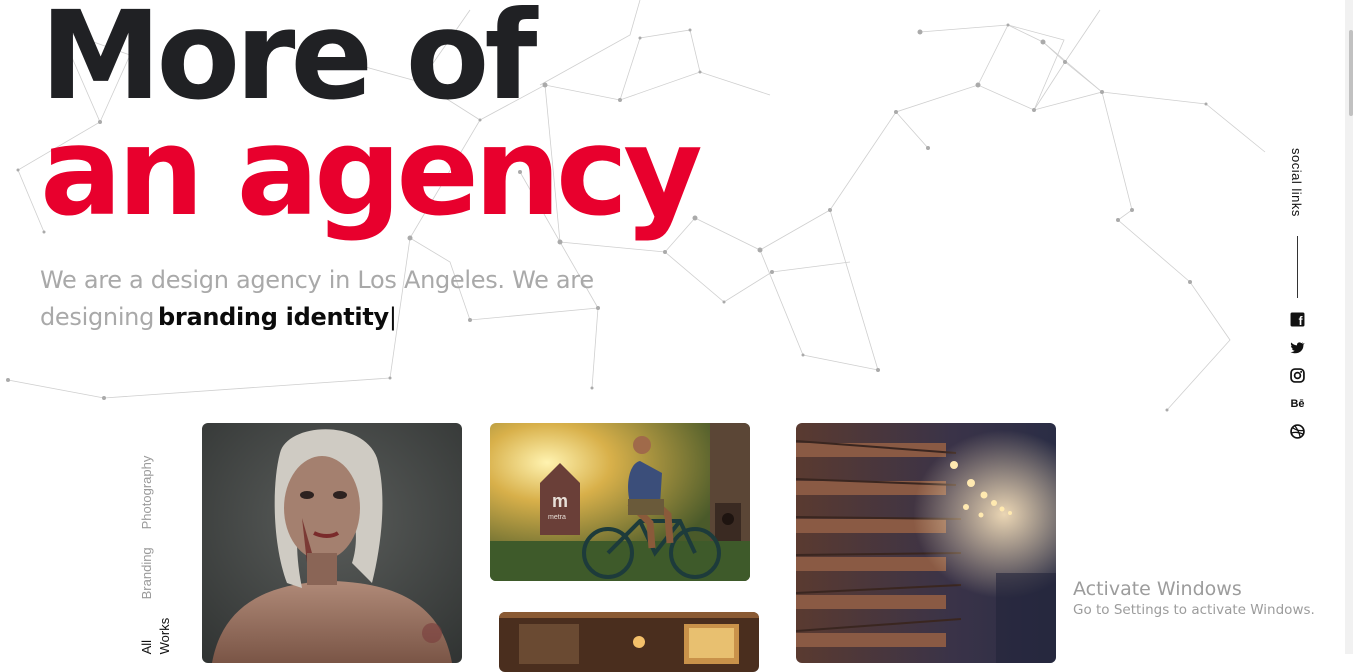 The image size is (1353, 672). What do you see at coordinates (1297, 431) in the screenshot?
I see `dribbble-icon` at bounding box center [1297, 431].